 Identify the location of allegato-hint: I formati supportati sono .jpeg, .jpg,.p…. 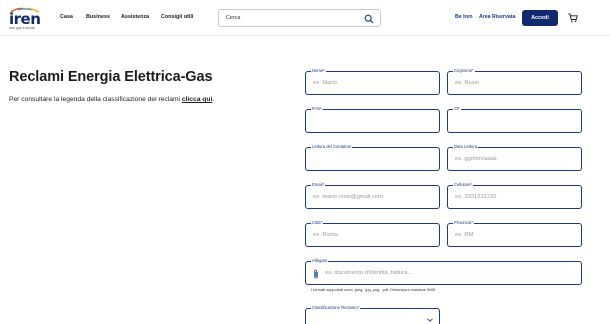
(373, 289).